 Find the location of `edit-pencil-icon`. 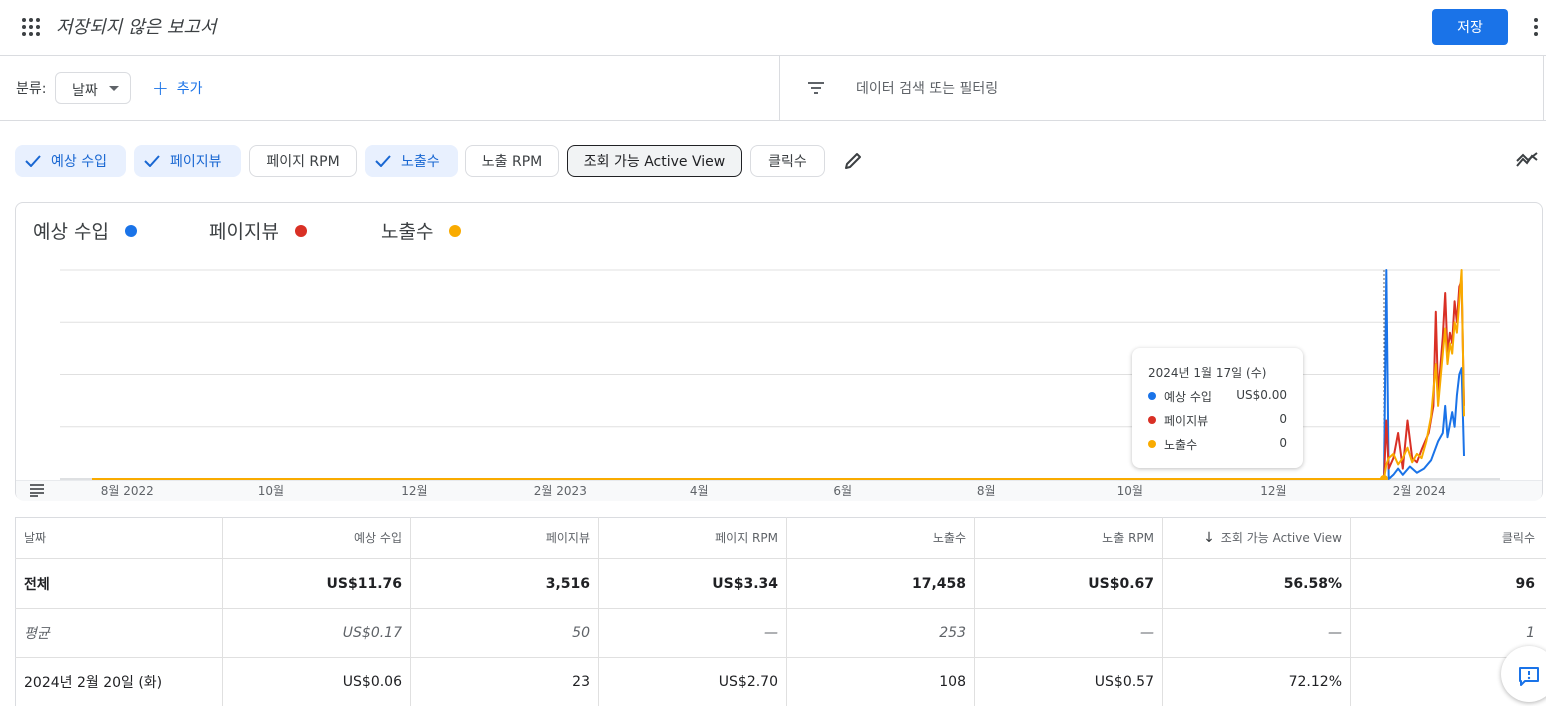

edit-pencil-icon is located at coordinates (853, 161).